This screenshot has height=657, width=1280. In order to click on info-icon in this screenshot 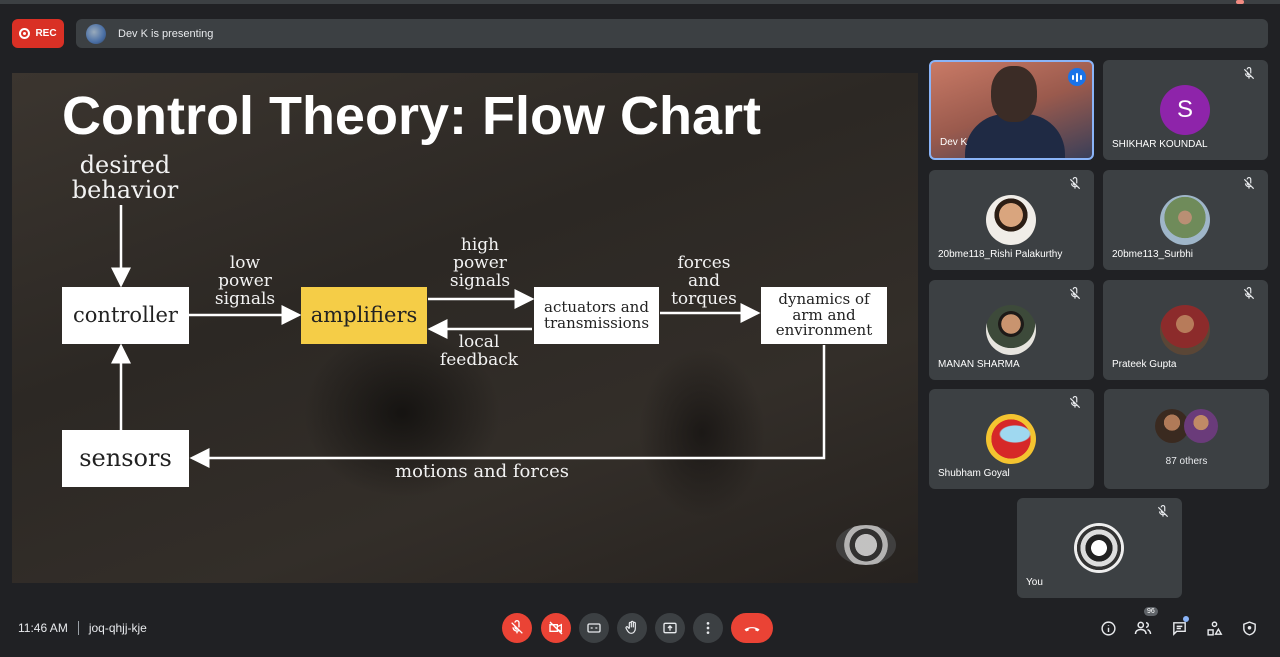, I will do `click(1108, 628)`.